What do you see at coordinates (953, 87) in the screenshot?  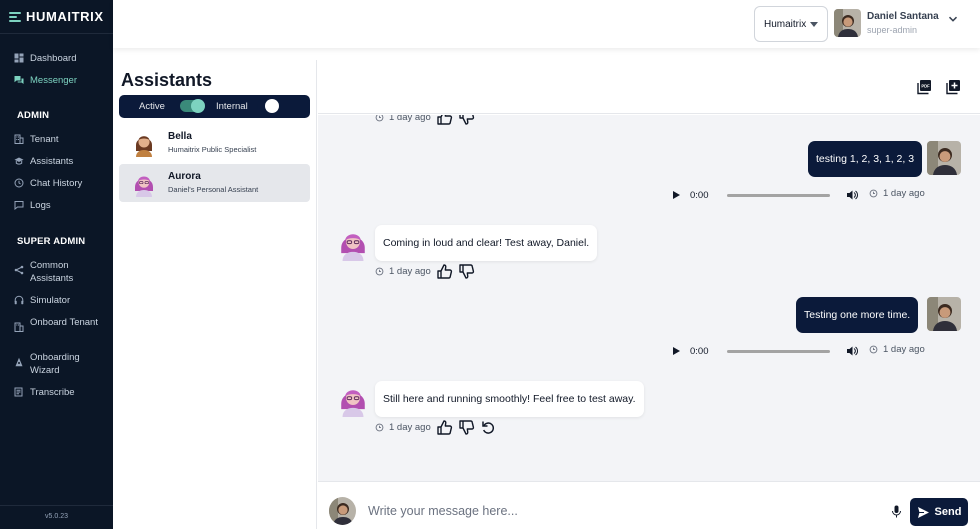 I see `new-chat-icon` at bounding box center [953, 87].